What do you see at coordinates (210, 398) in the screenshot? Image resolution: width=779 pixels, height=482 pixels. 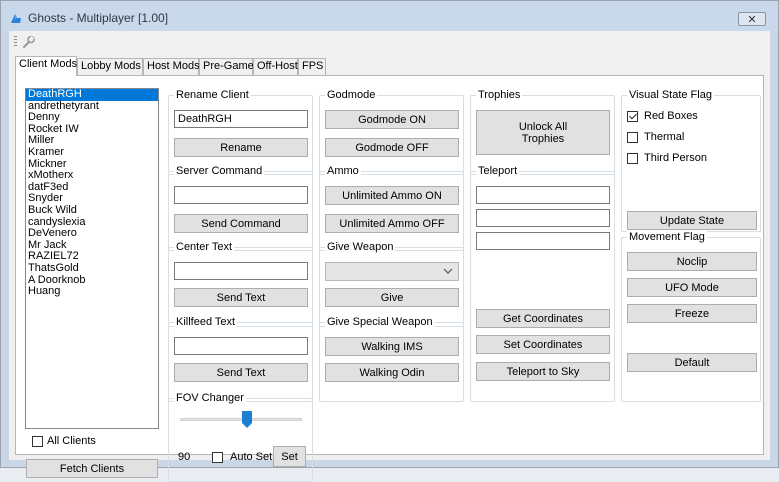 I see `group-title: FOV Changer` at bounding box center [210, 398].